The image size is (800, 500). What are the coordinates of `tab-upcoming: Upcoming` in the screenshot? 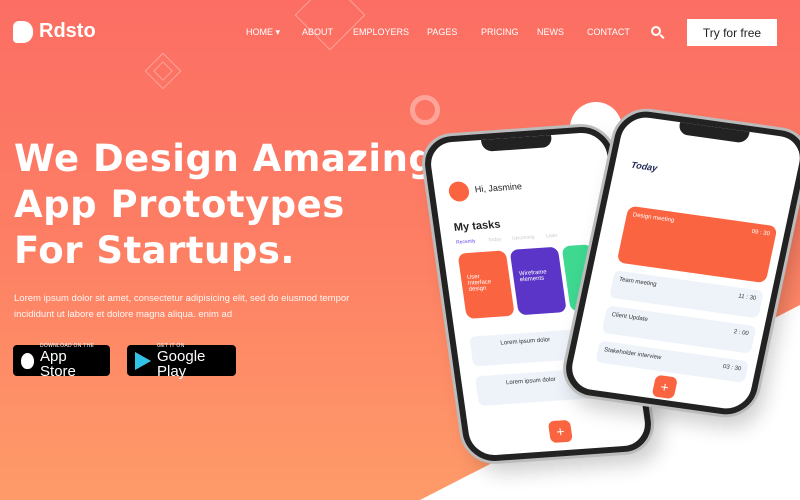 It's located at (523, 238).